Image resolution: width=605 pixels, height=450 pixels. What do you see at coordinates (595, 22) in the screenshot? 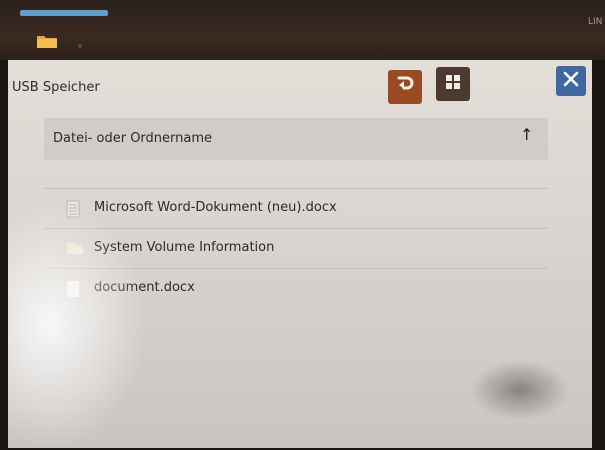
I see `corner-label: LIN` at bounding box center [595, 22].